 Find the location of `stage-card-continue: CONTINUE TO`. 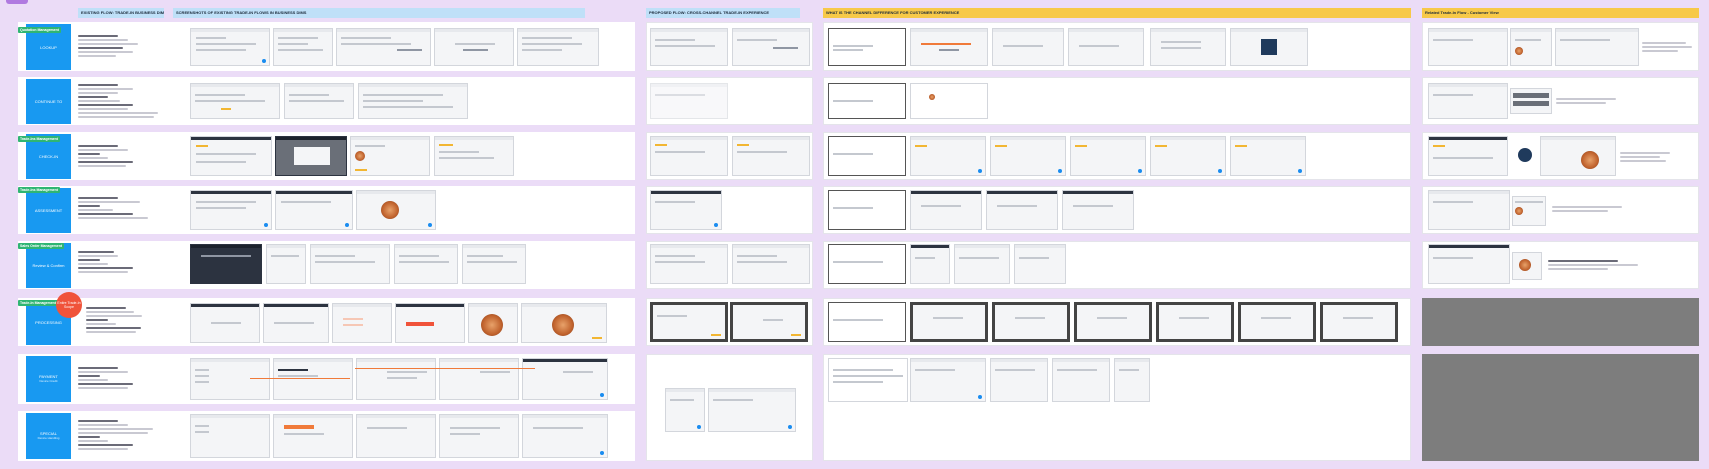

stage-card-continue: CONTINUE TO is located at coordinates (48, 101).